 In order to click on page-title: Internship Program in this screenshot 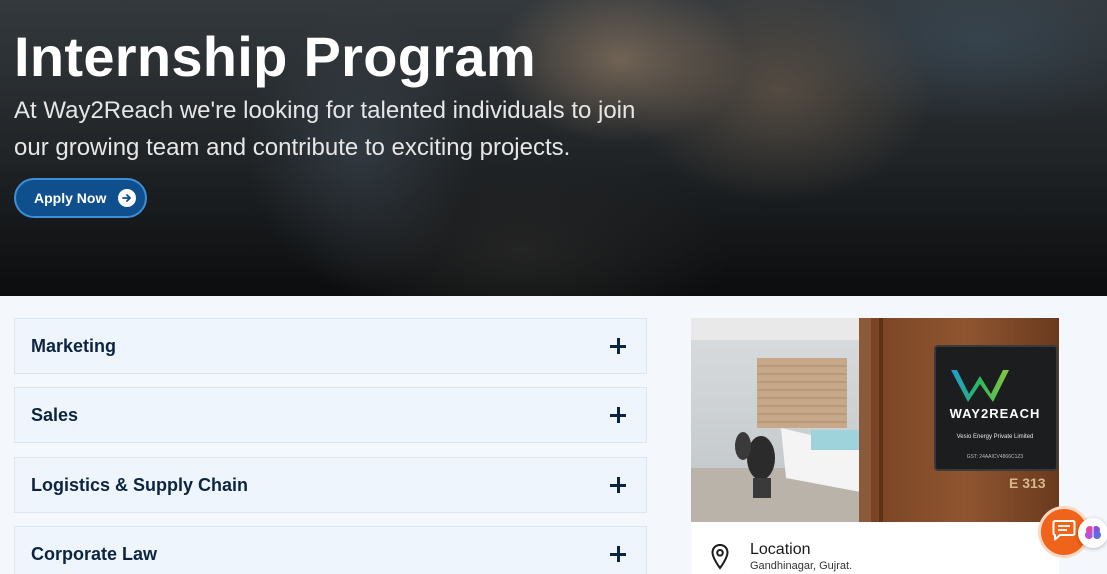, I will do `click(275, 56)`.